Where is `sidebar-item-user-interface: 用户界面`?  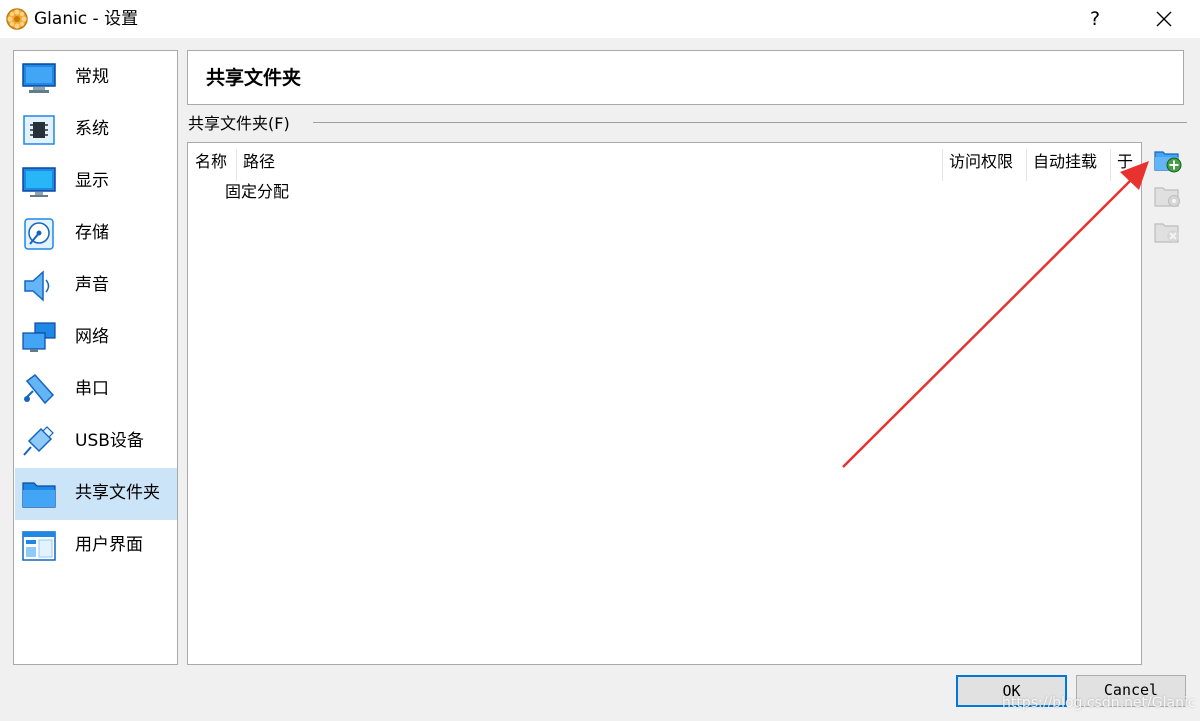 sidebar-item-user-interface: 用户界面 is located at coordinates (96, 546).